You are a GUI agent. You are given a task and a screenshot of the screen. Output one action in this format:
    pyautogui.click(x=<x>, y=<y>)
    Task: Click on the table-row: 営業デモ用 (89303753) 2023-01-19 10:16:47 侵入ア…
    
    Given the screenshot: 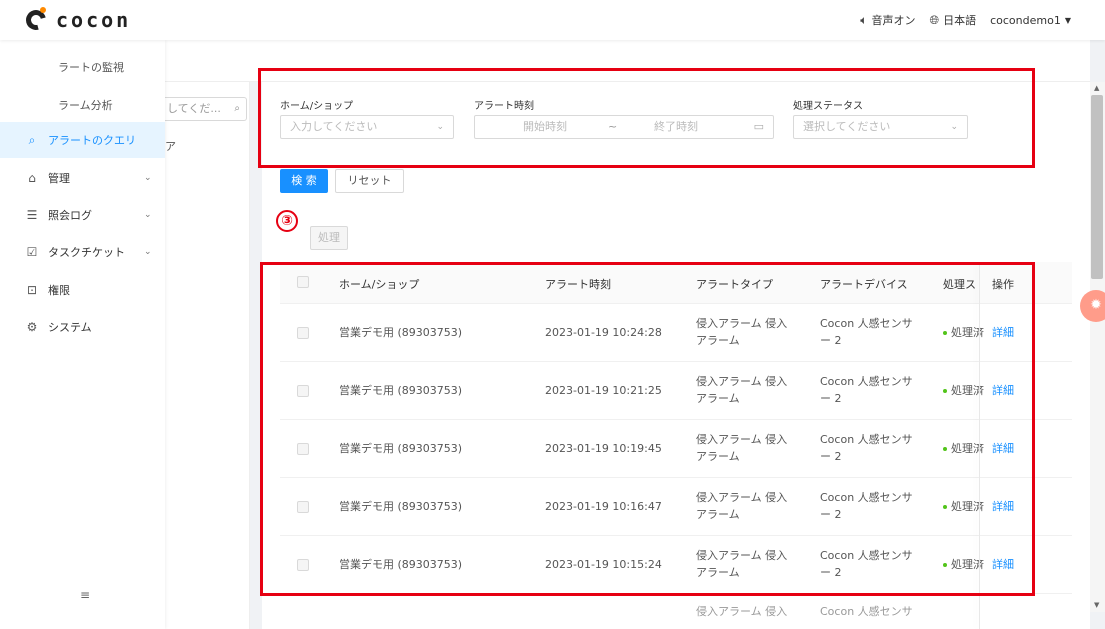 What is the action you would take?
    pyautogui.click(x=676, y=507)
    